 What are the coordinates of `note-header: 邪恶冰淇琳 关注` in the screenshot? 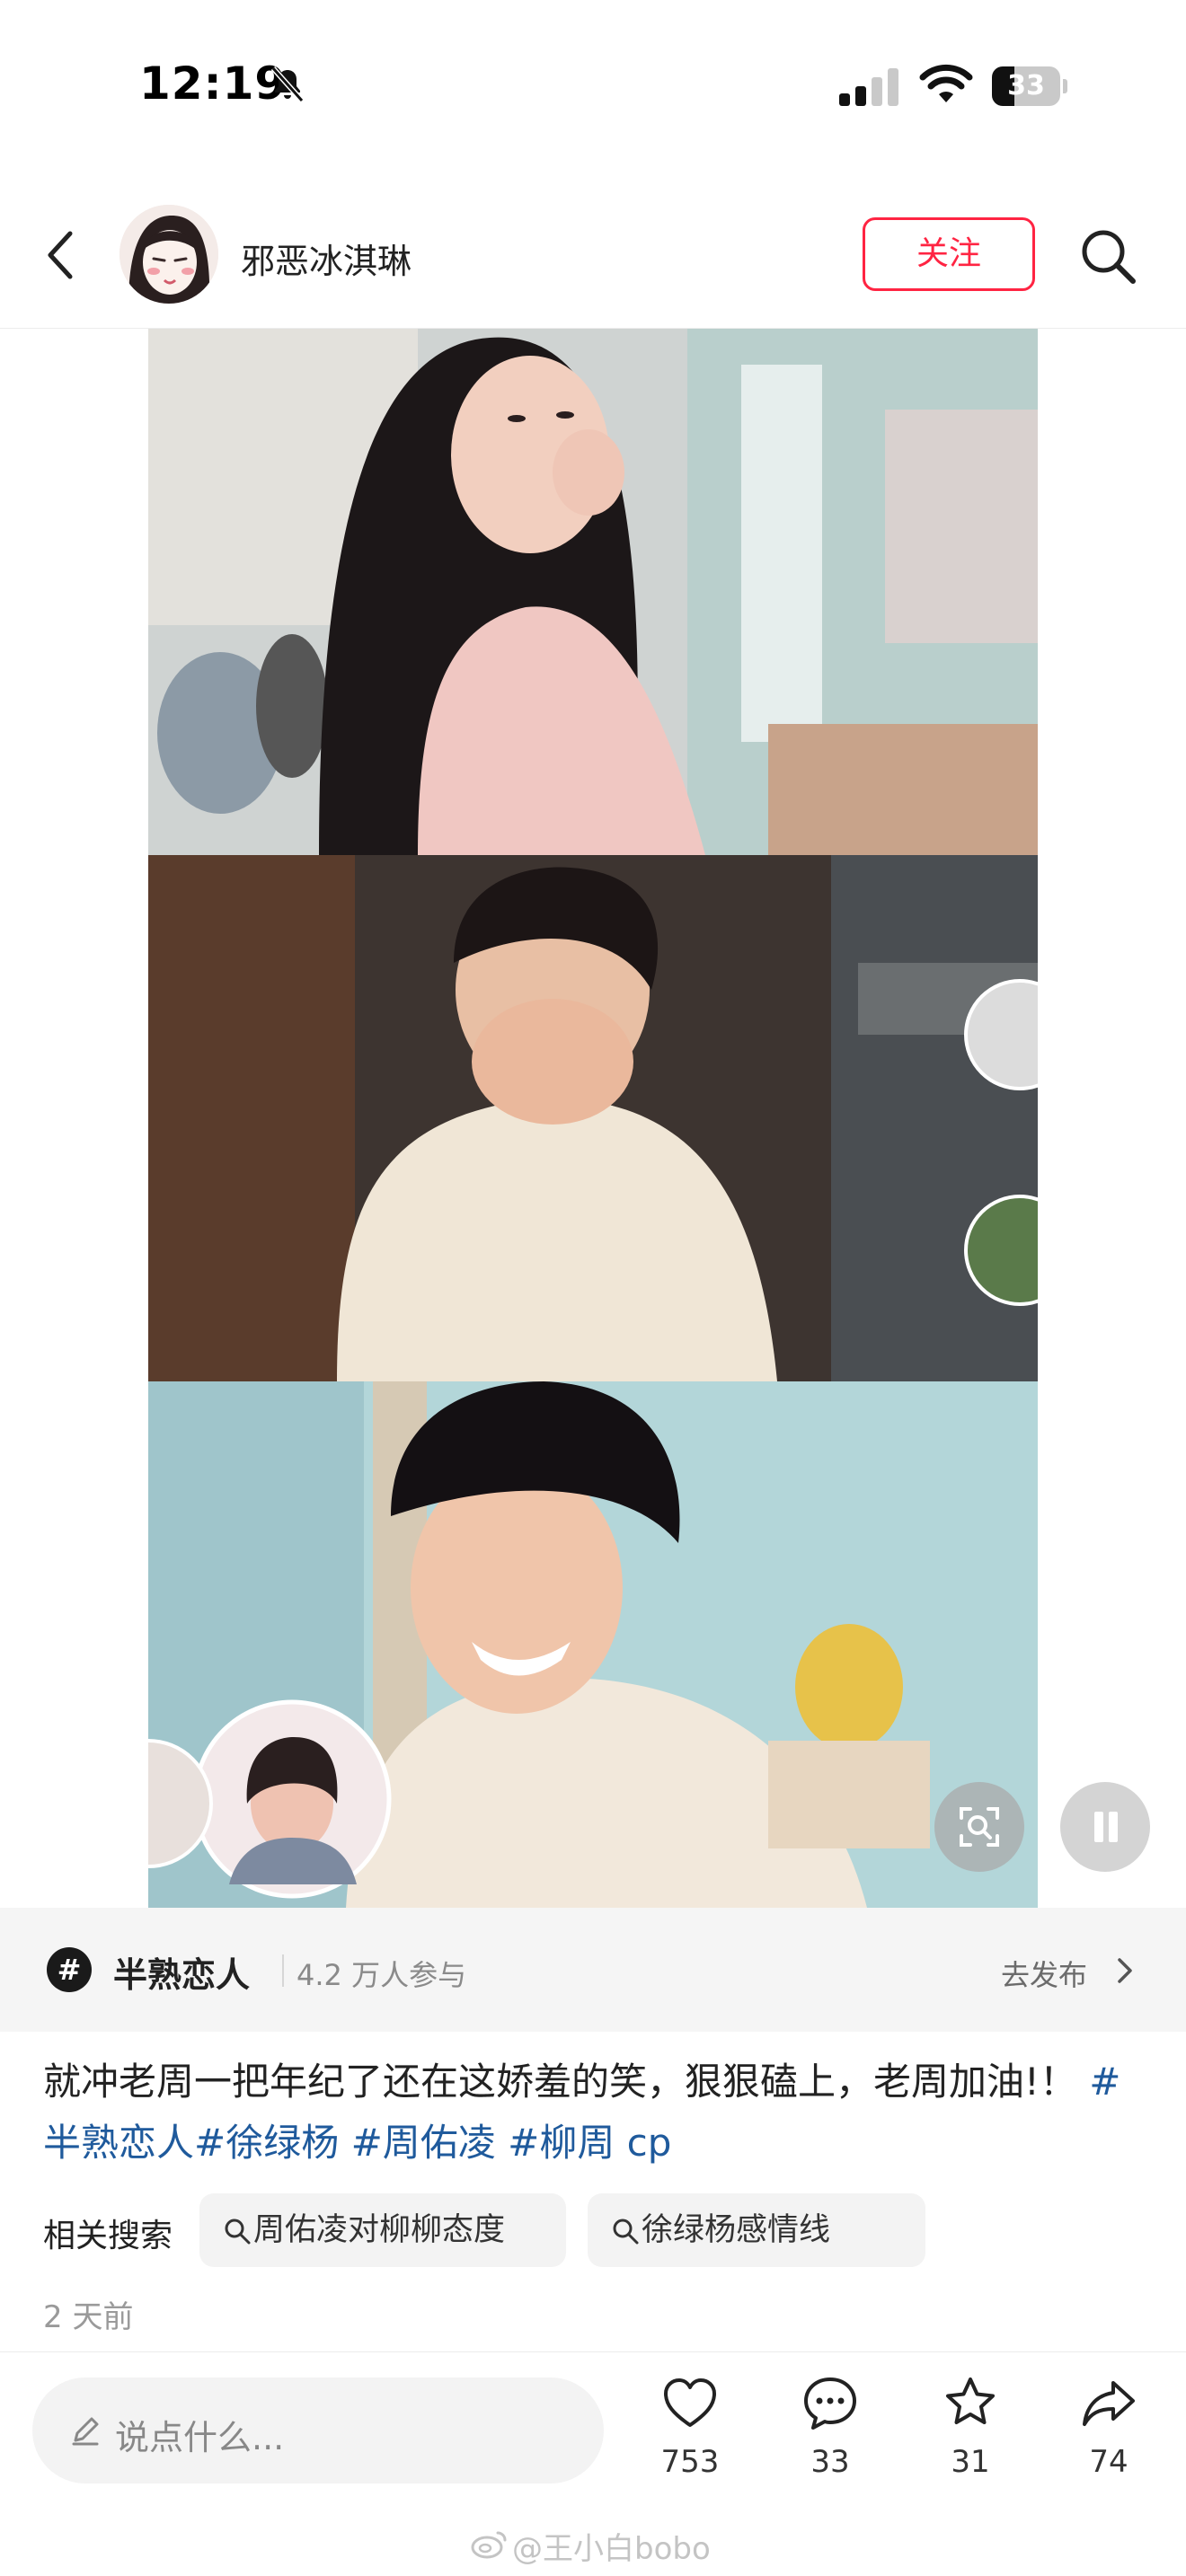 It's located at (593, 259).